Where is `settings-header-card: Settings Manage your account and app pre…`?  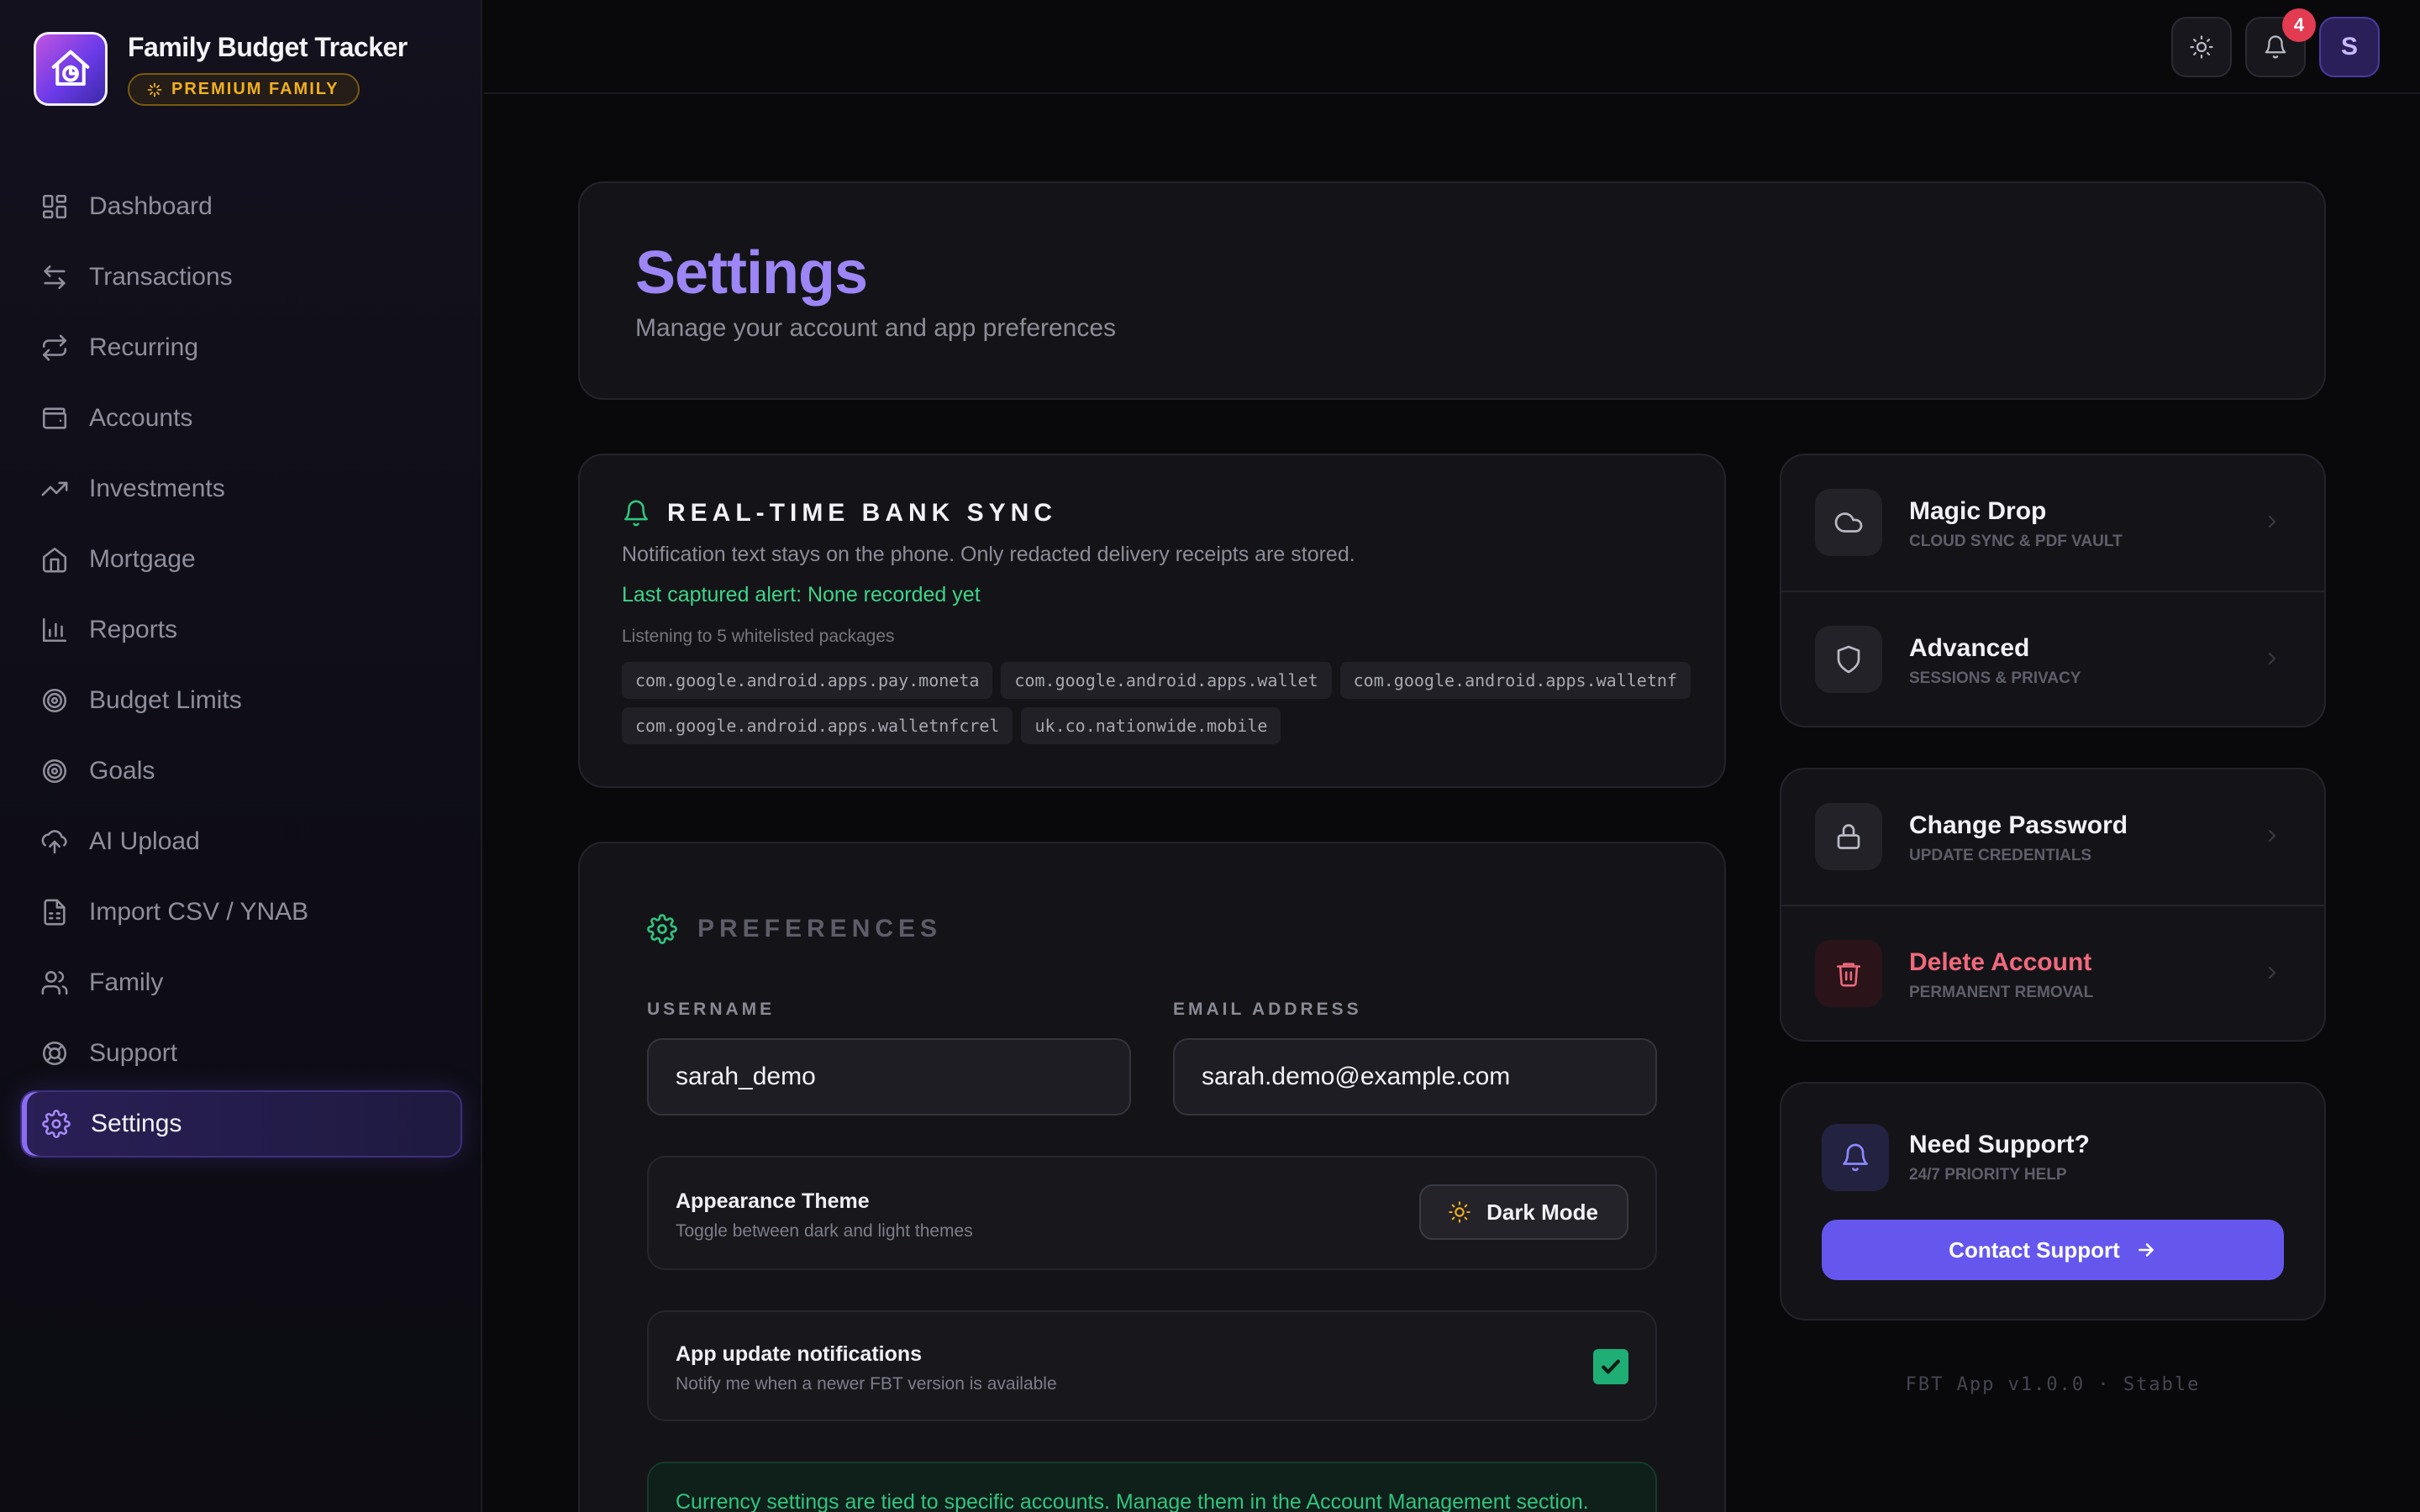
settings-header-card: Settings Manage your account and app pre… is located at coordinates (1452, 290).